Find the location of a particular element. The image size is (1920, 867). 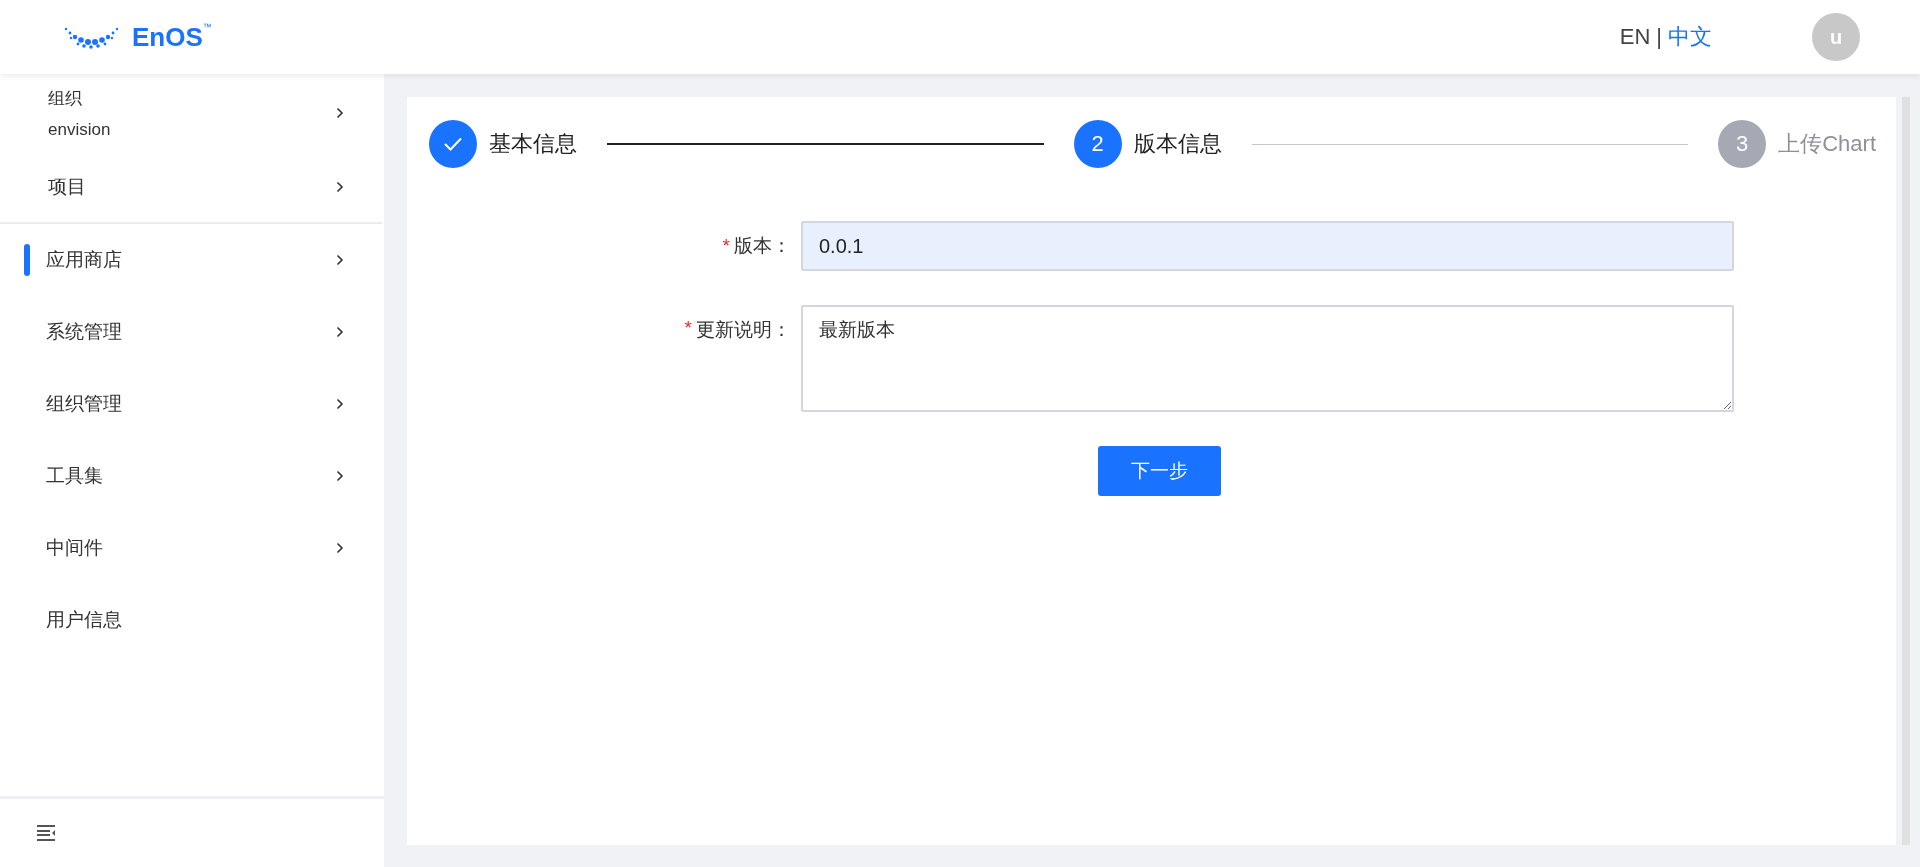

version-input: 0.0.1 is located at coordinates (1267, 246).